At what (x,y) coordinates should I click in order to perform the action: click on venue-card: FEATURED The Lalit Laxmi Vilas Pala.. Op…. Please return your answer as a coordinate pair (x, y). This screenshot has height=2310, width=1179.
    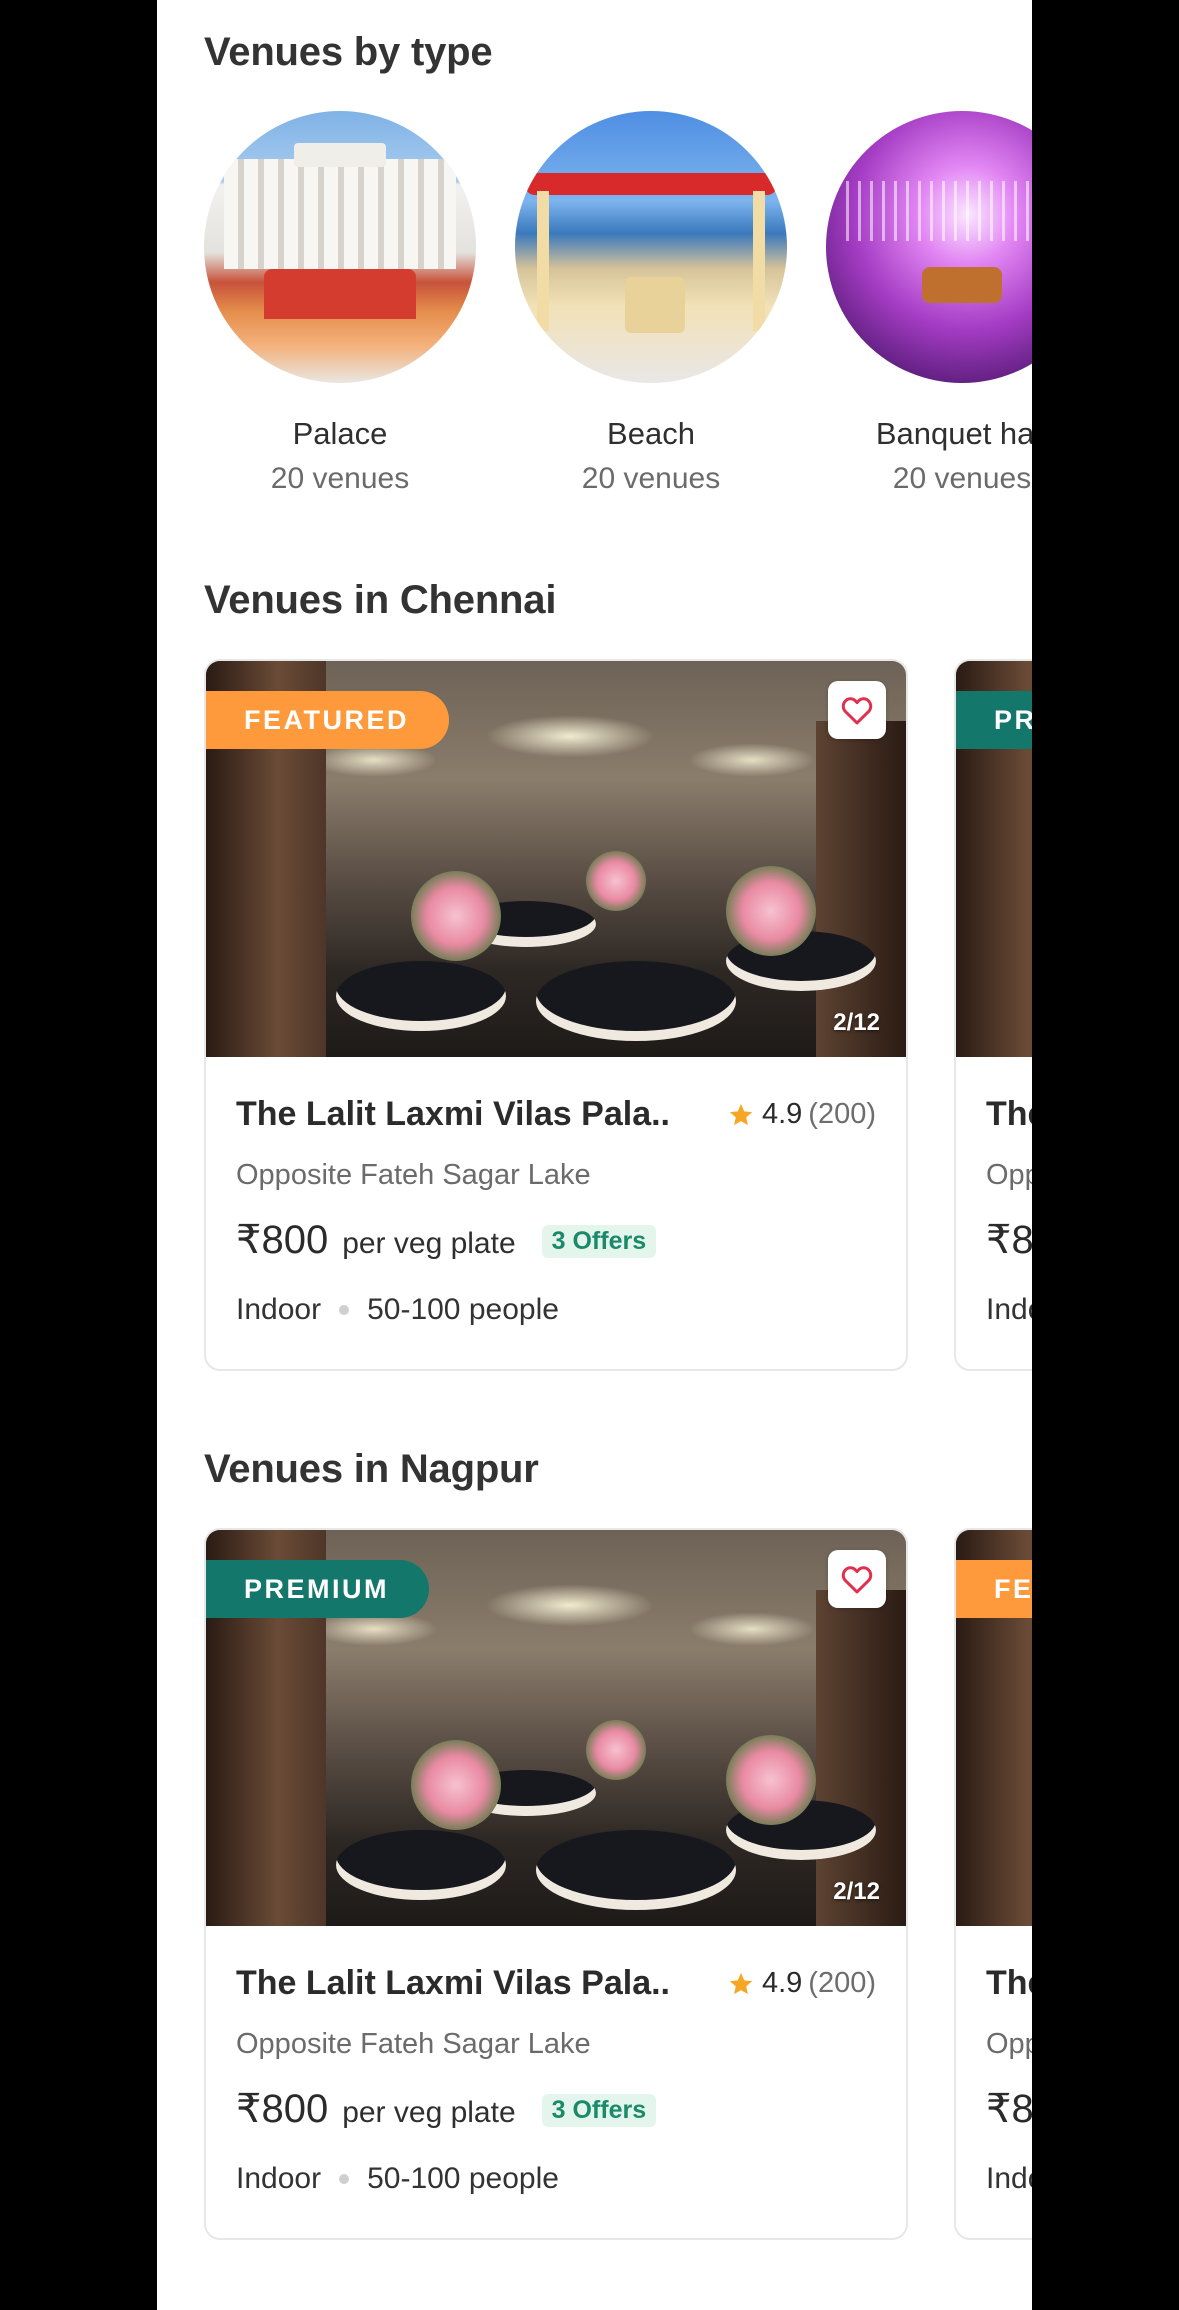
    Looking at the image, I should click on (993, 1884).